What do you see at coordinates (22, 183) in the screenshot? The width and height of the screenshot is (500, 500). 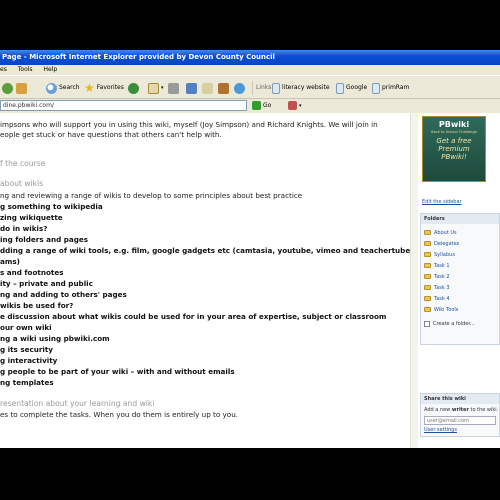 I see `heading-about-wikis: about wikis` at bounding box center [22, 183].